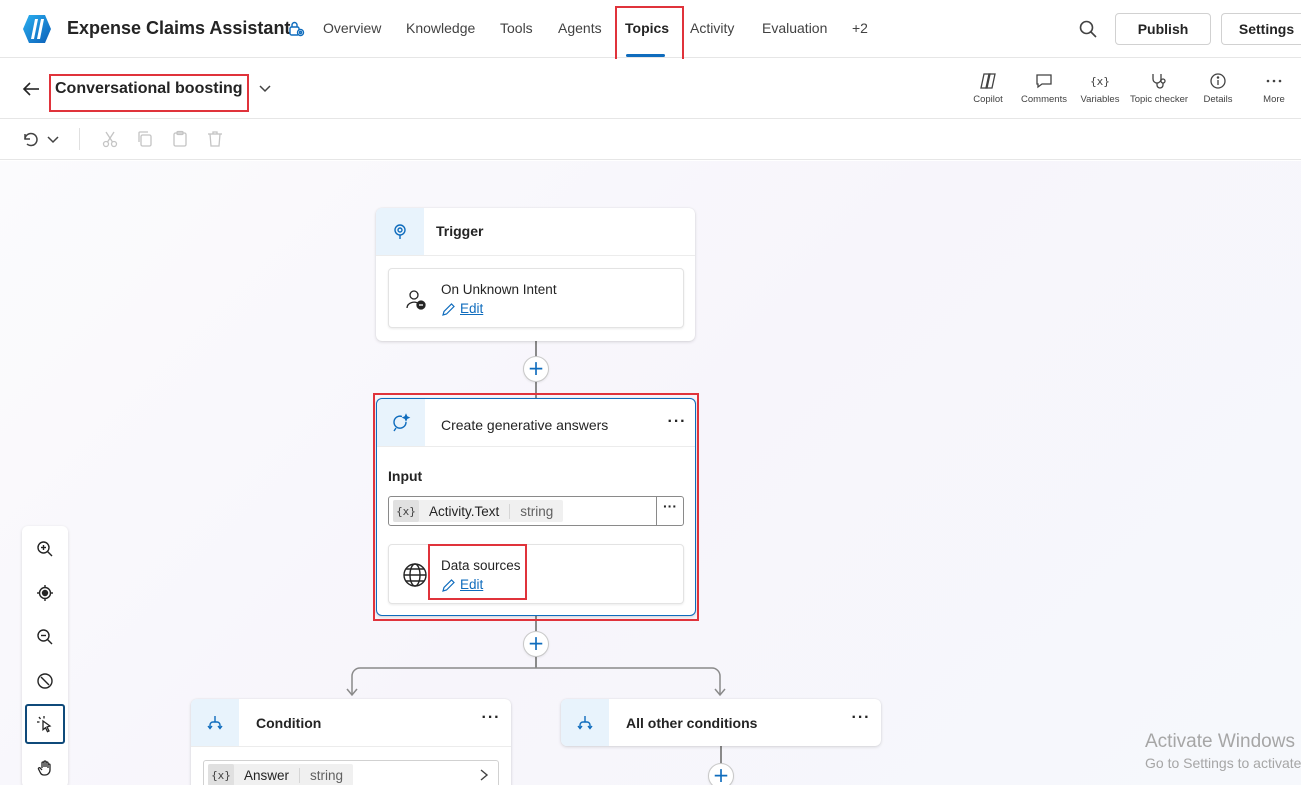  I want to click on topic-checker-tool-button: Topic checker, so click(1159, 90).